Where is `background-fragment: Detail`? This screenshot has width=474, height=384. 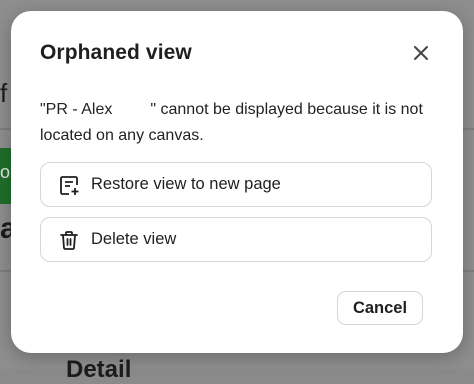
background-fragment: Detail is located at coordinates (99, 369).